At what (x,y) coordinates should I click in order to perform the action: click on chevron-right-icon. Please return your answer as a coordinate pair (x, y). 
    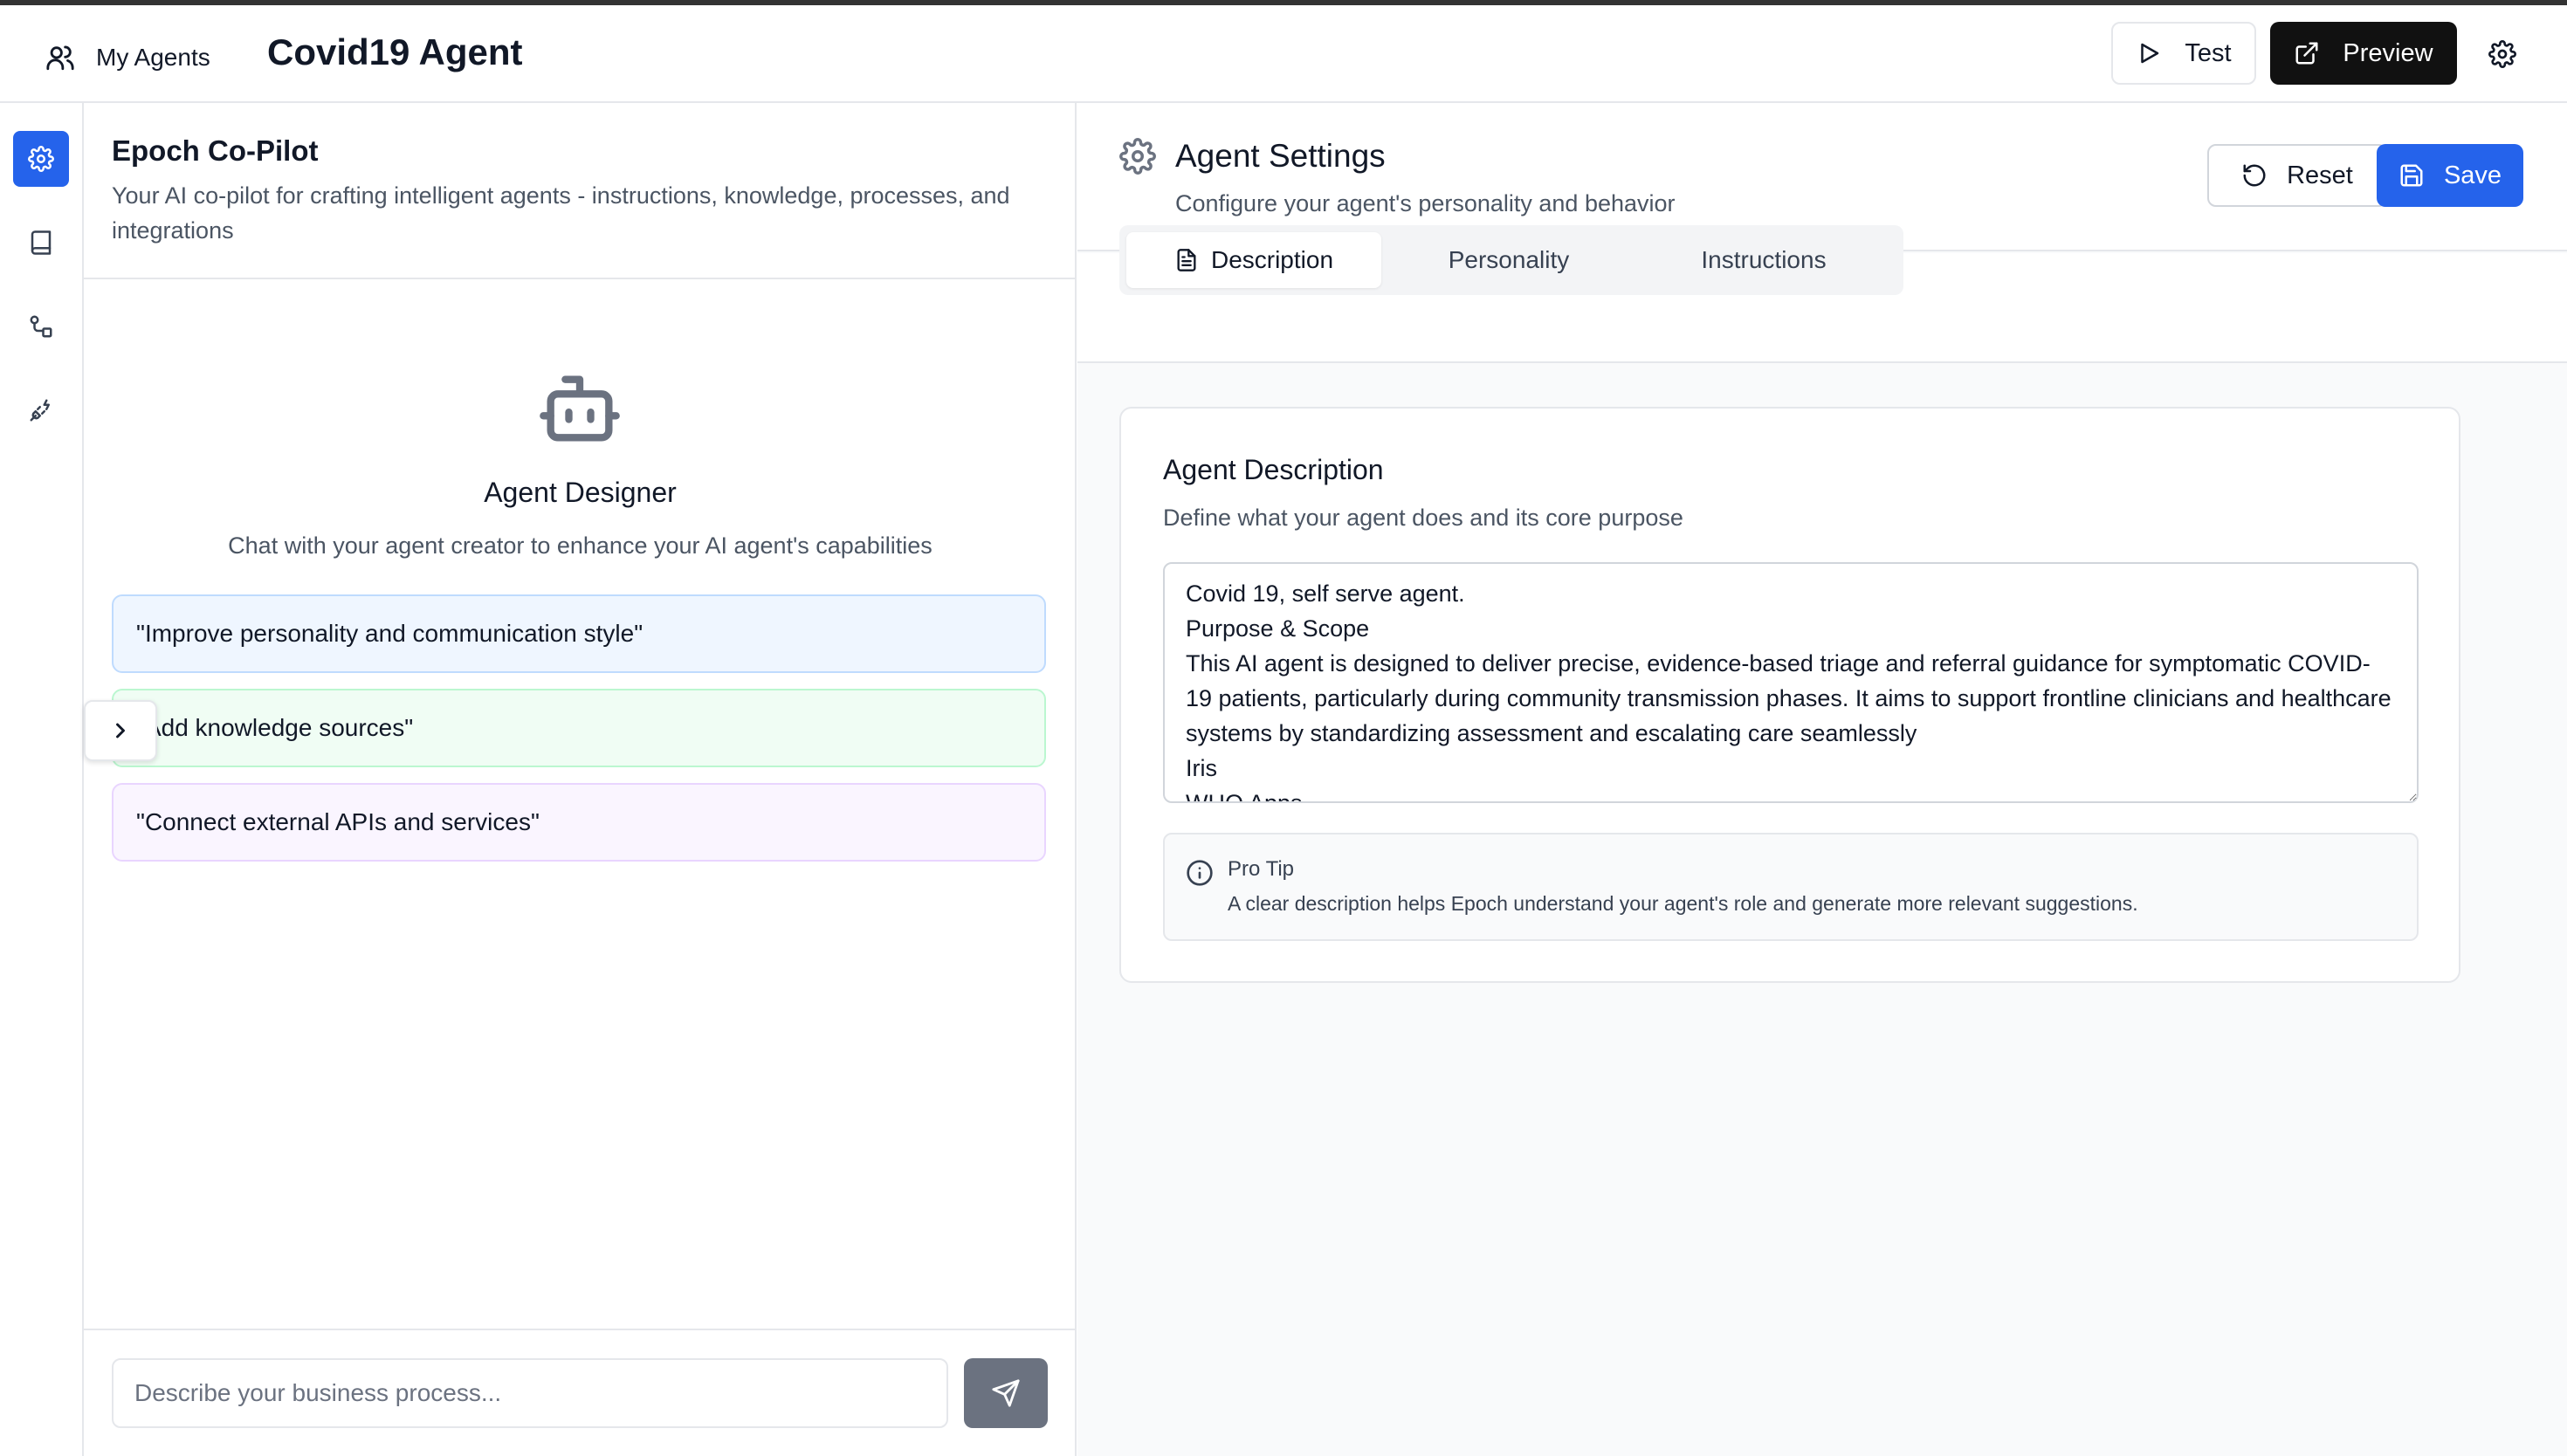
    Looking at the image, I should click on (120, 730).